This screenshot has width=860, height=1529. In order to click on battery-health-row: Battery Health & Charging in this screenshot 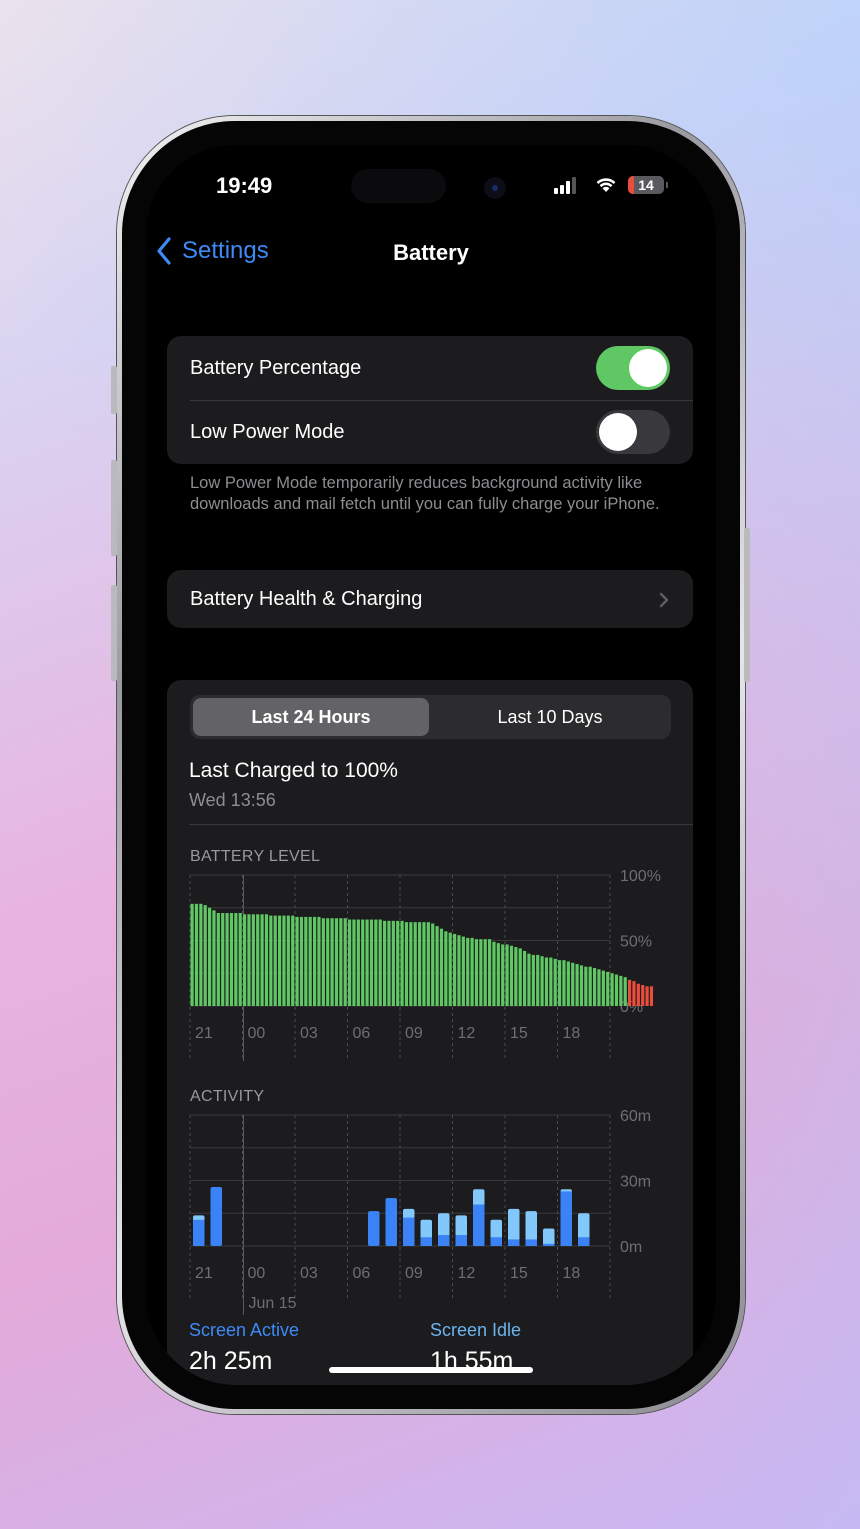, I will do `click(430, 599)`.